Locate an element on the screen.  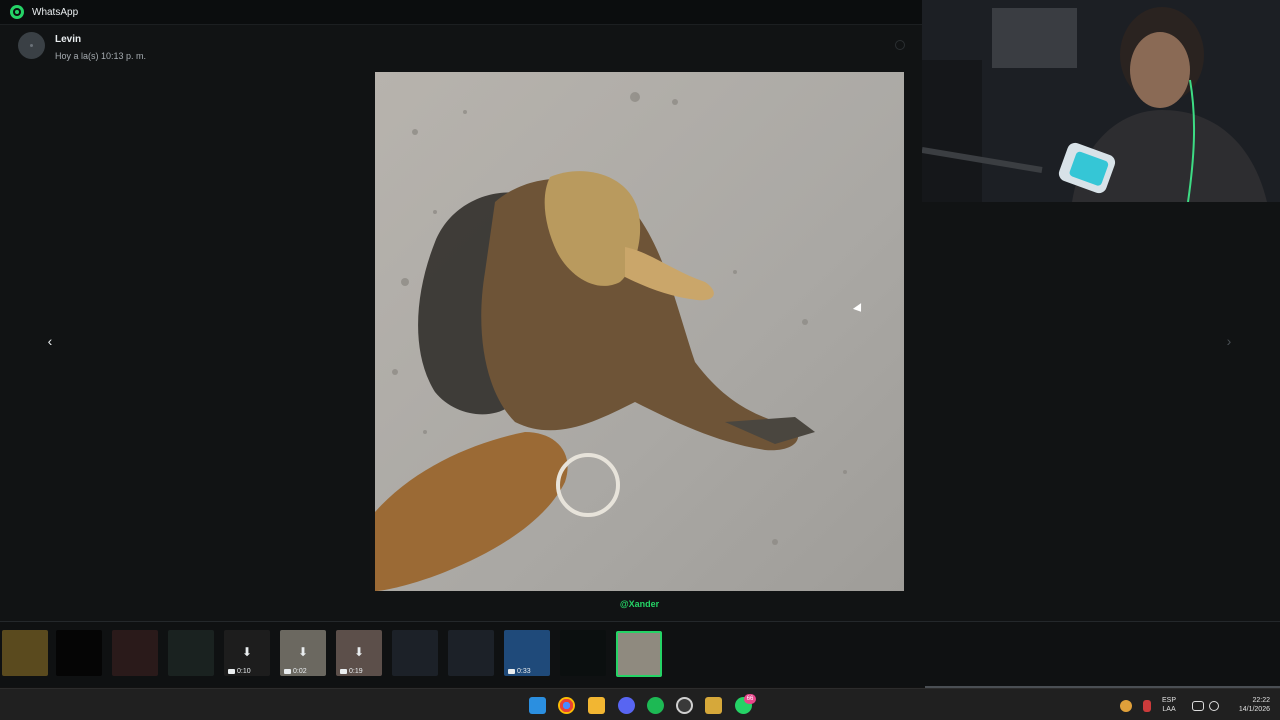
media-caption: @Xander is located at coordinates (639, 604).